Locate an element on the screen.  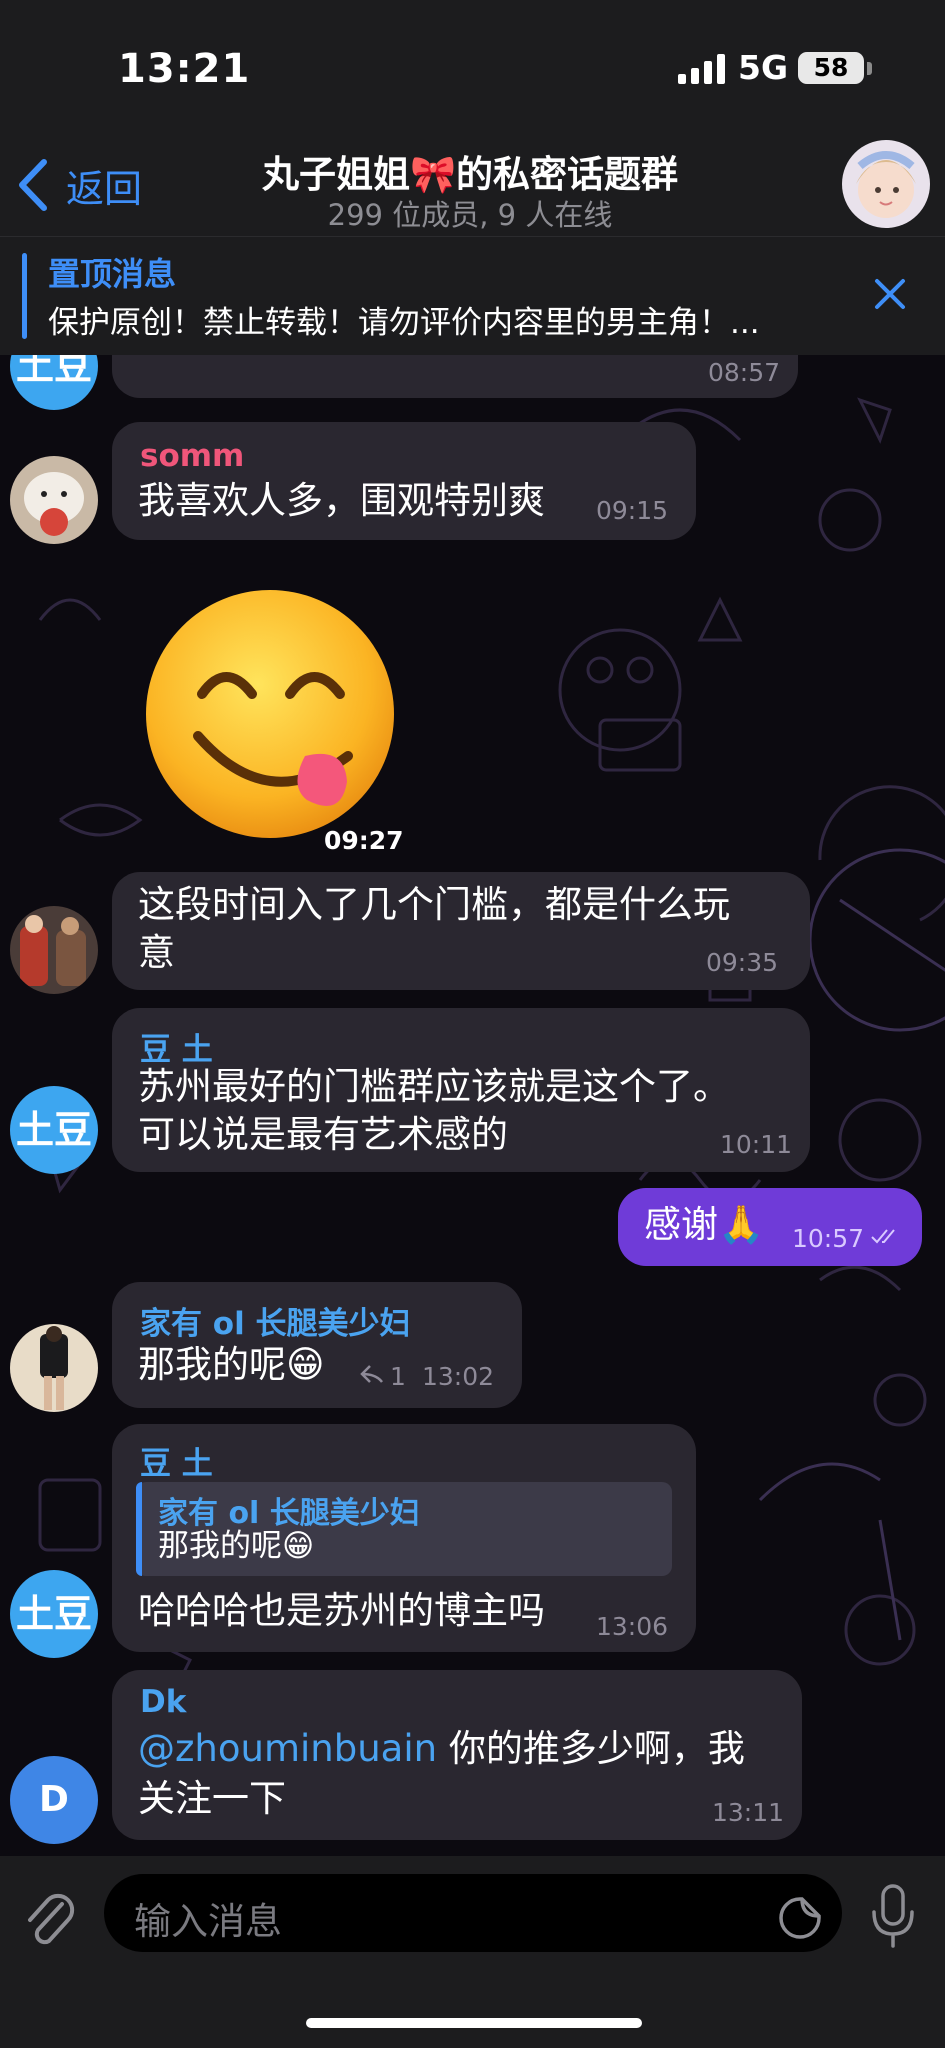
back-button: 返回 is located at coordinates (104, 185).